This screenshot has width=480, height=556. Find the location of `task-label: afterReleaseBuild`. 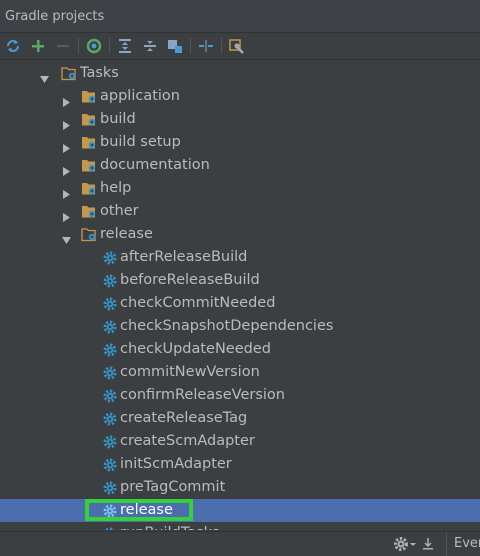

task-label: afterReleaseBuild is located at coordinates (184, 257).